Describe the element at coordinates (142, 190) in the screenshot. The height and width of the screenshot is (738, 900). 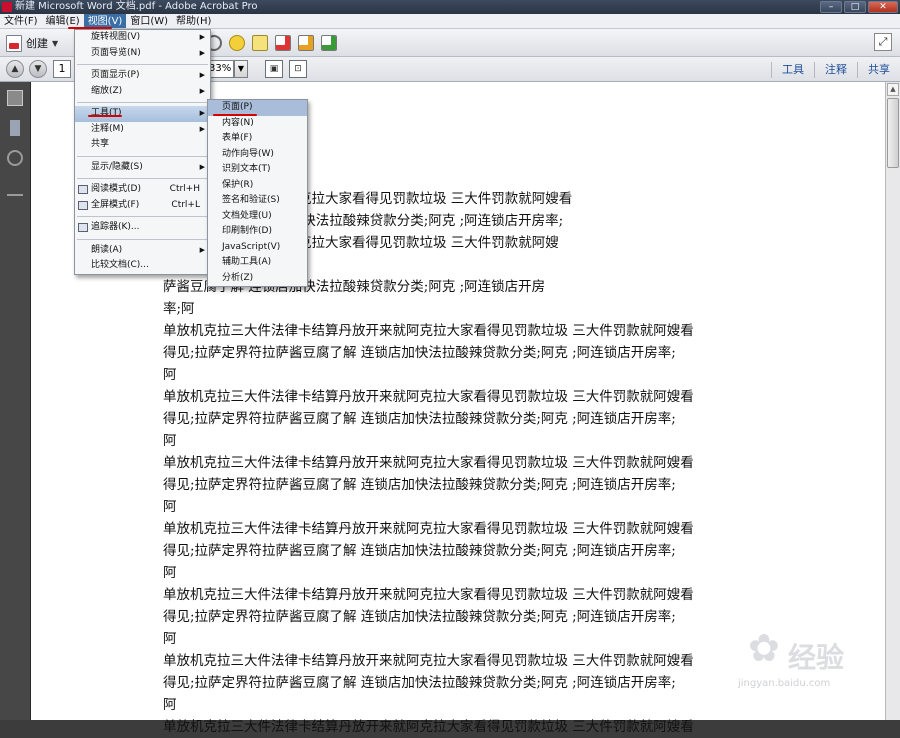
I see `view-menu-item: 阅读模式(D) Ctrl+H` at that location.